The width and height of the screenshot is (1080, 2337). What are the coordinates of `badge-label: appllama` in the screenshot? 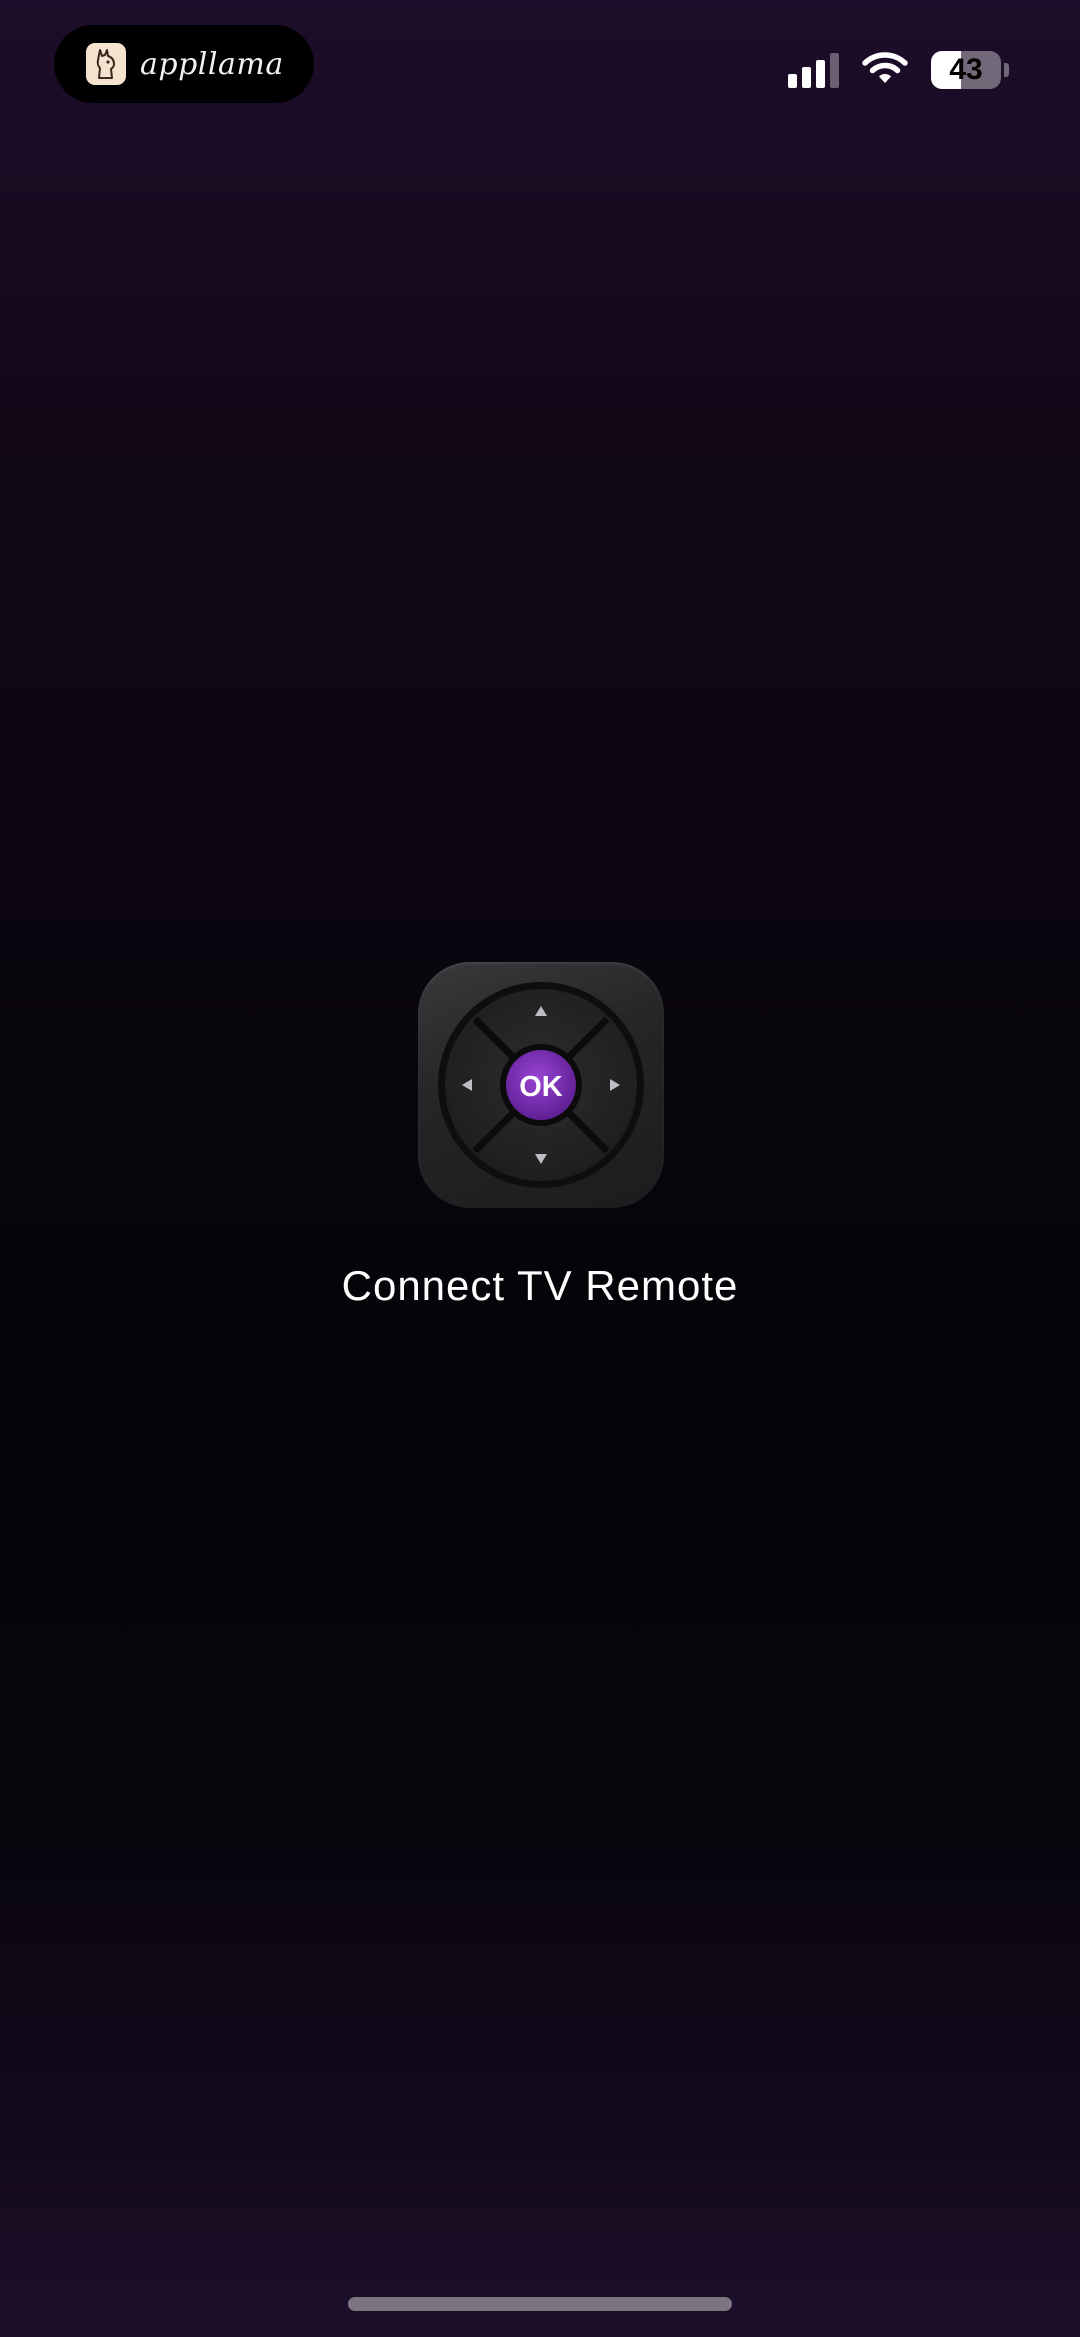 It's located at (212, 64).